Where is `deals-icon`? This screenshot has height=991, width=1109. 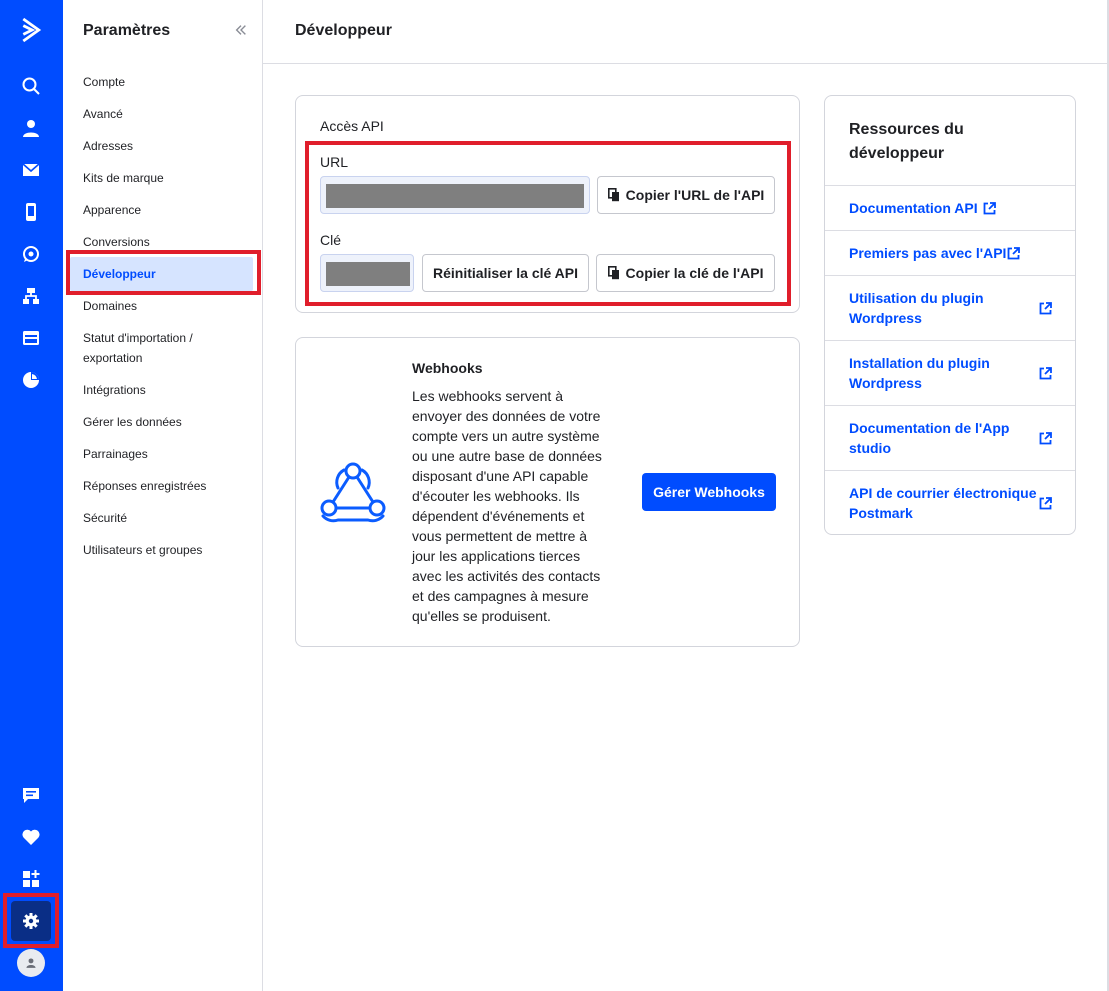
deals-icon is located at coordinates (31, 837).